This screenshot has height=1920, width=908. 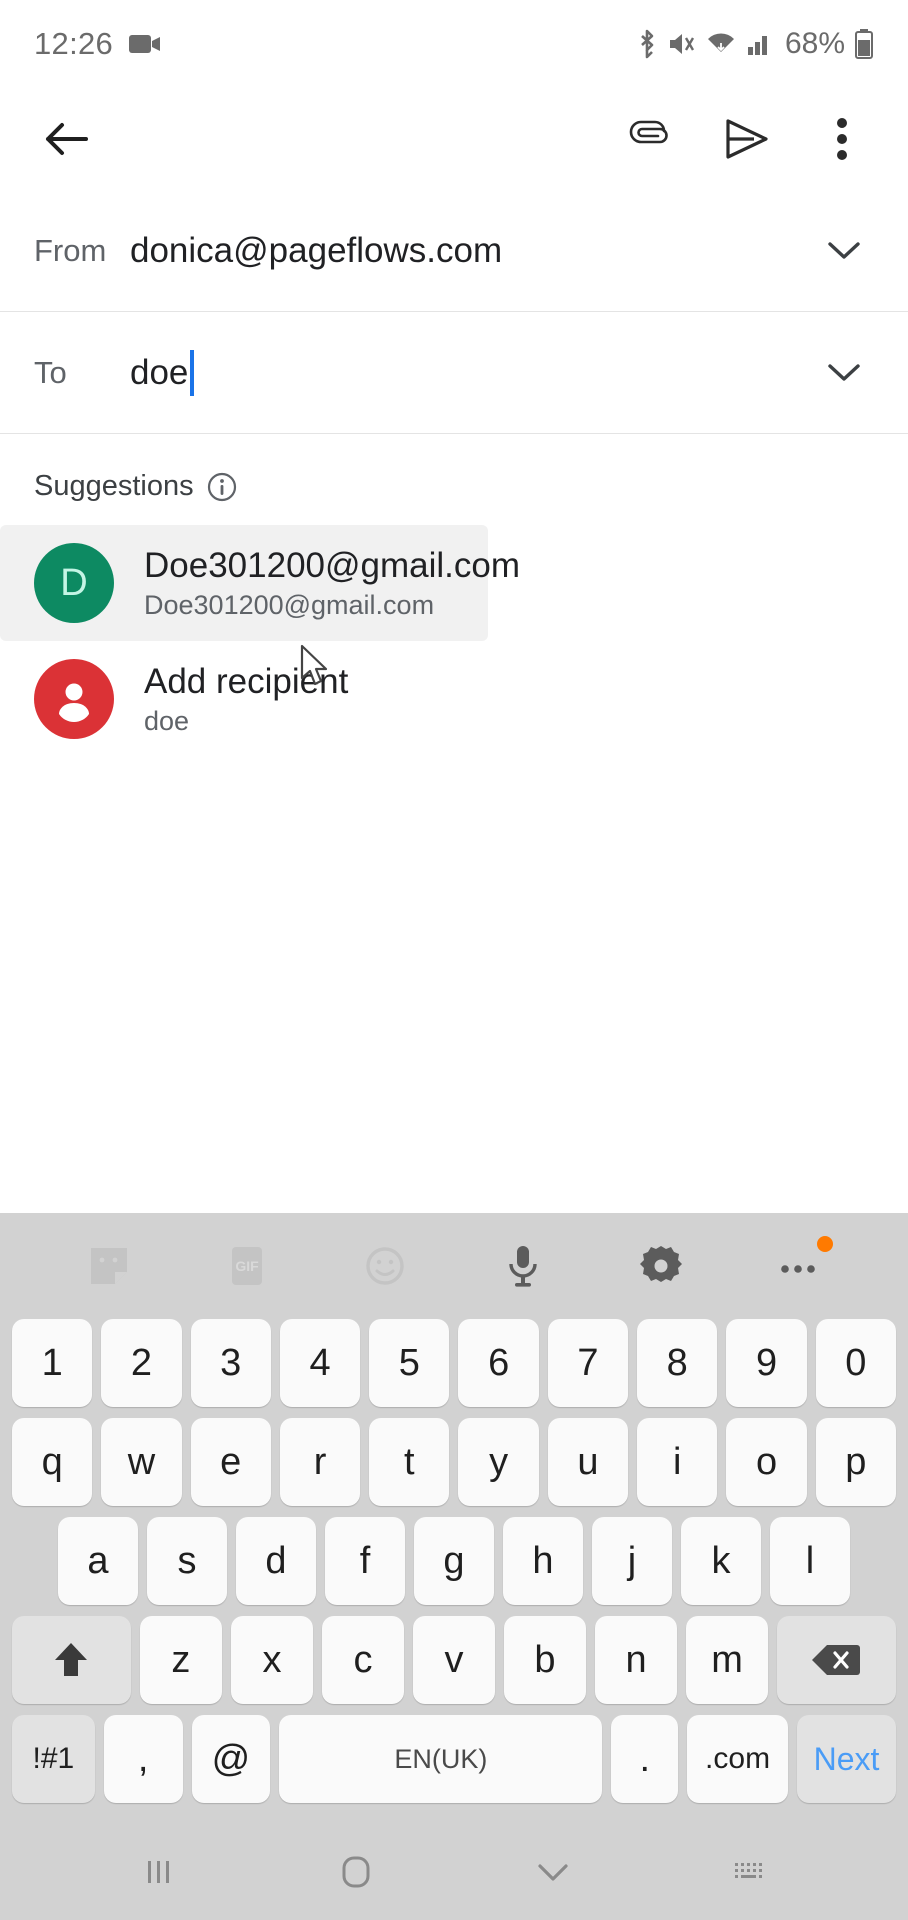 What do you see at coordinates (645, 1759) in the screenshot?
I see `period-key: .` at bounding box center [645, 1759].